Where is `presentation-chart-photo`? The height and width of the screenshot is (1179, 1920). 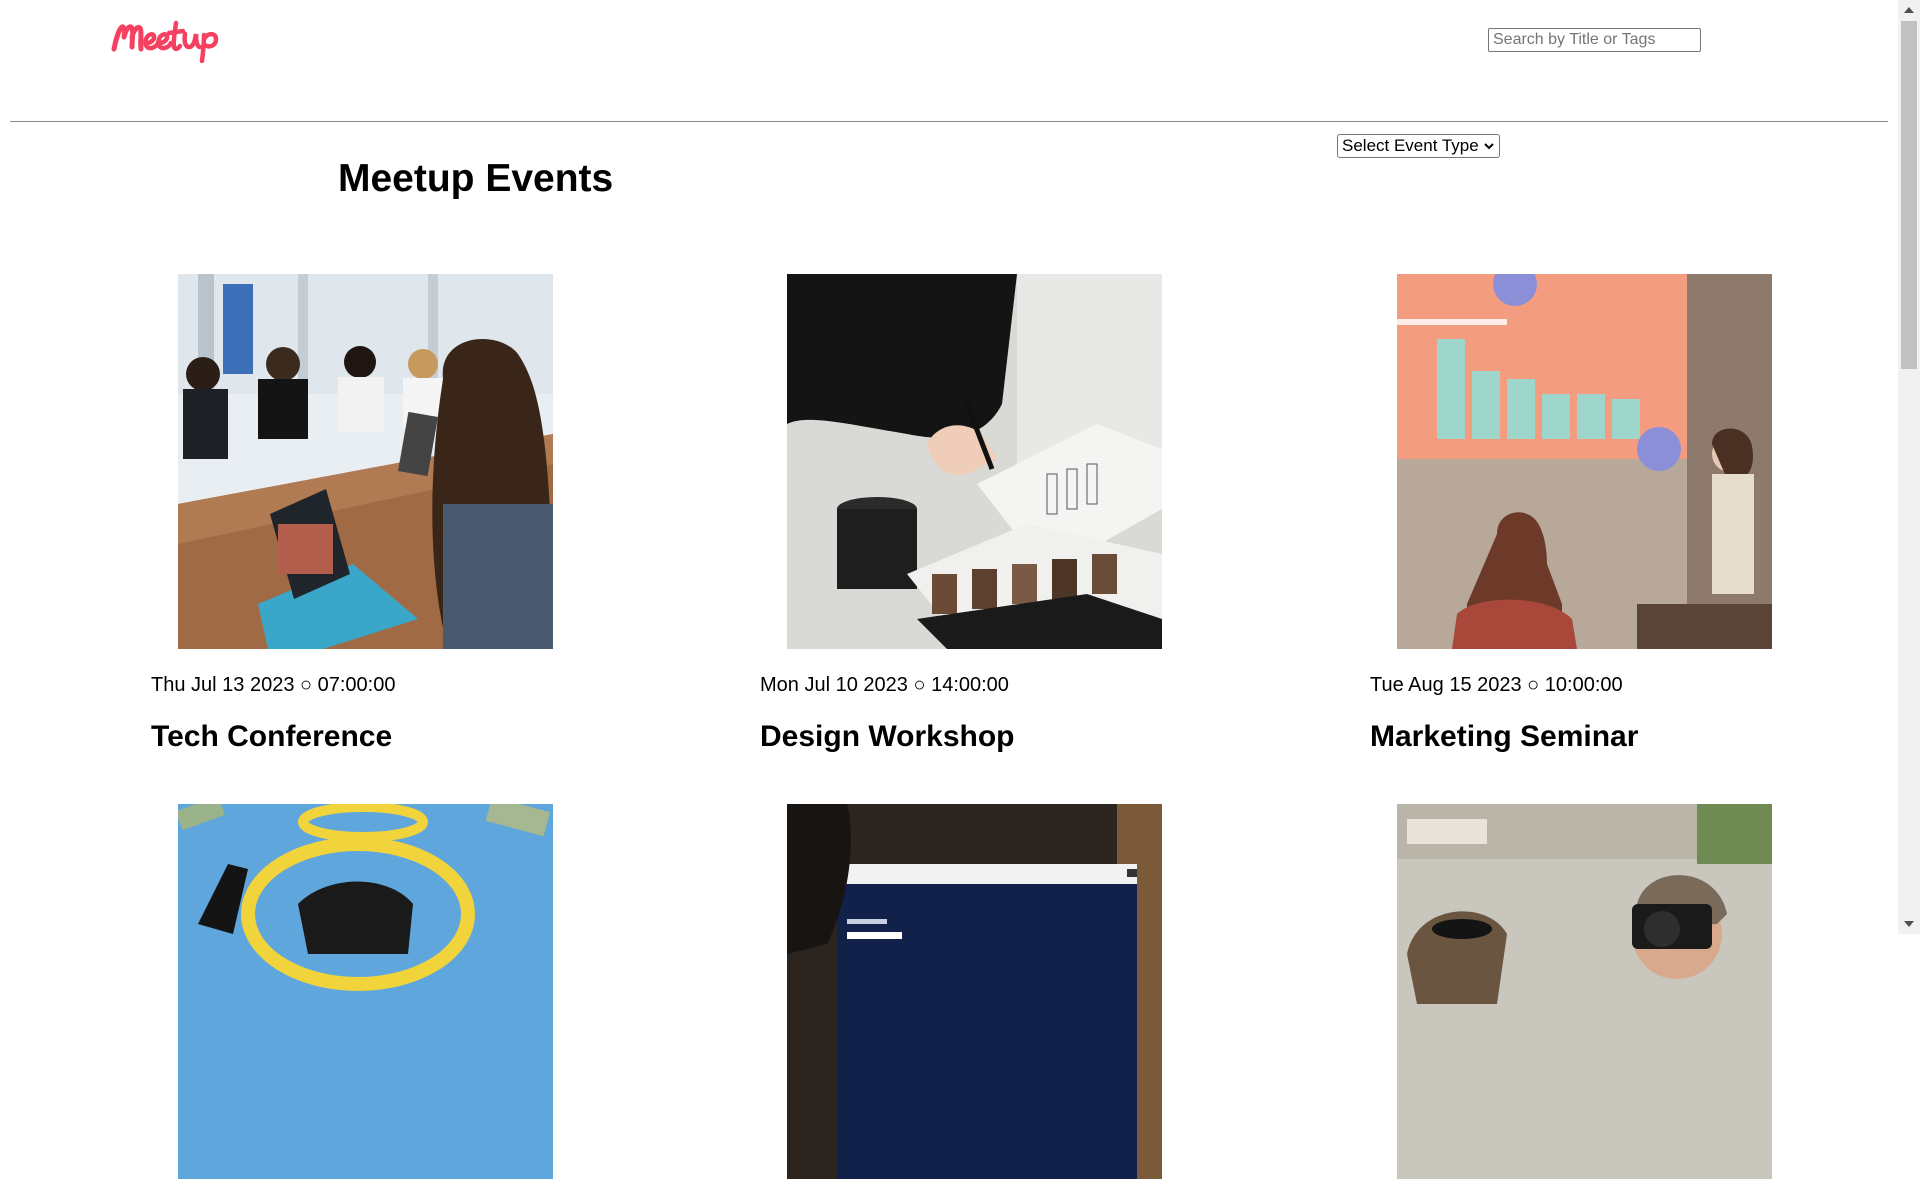 presentation-chart-photo is located at coordinates (1584, 461).